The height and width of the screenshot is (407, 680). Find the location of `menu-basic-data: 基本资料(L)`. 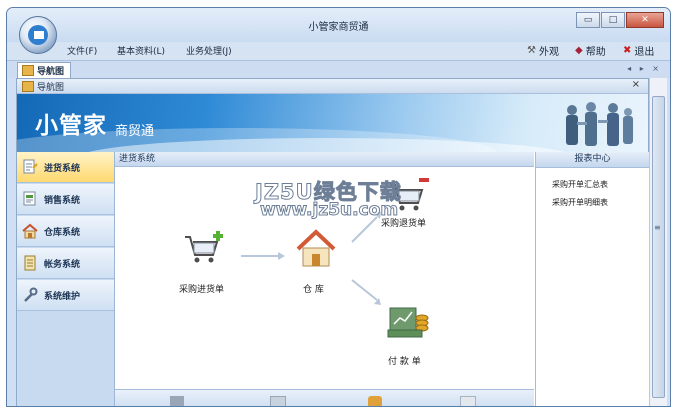

menu-basic-data: 基本资料(L) is located at coordinates (141, 50).